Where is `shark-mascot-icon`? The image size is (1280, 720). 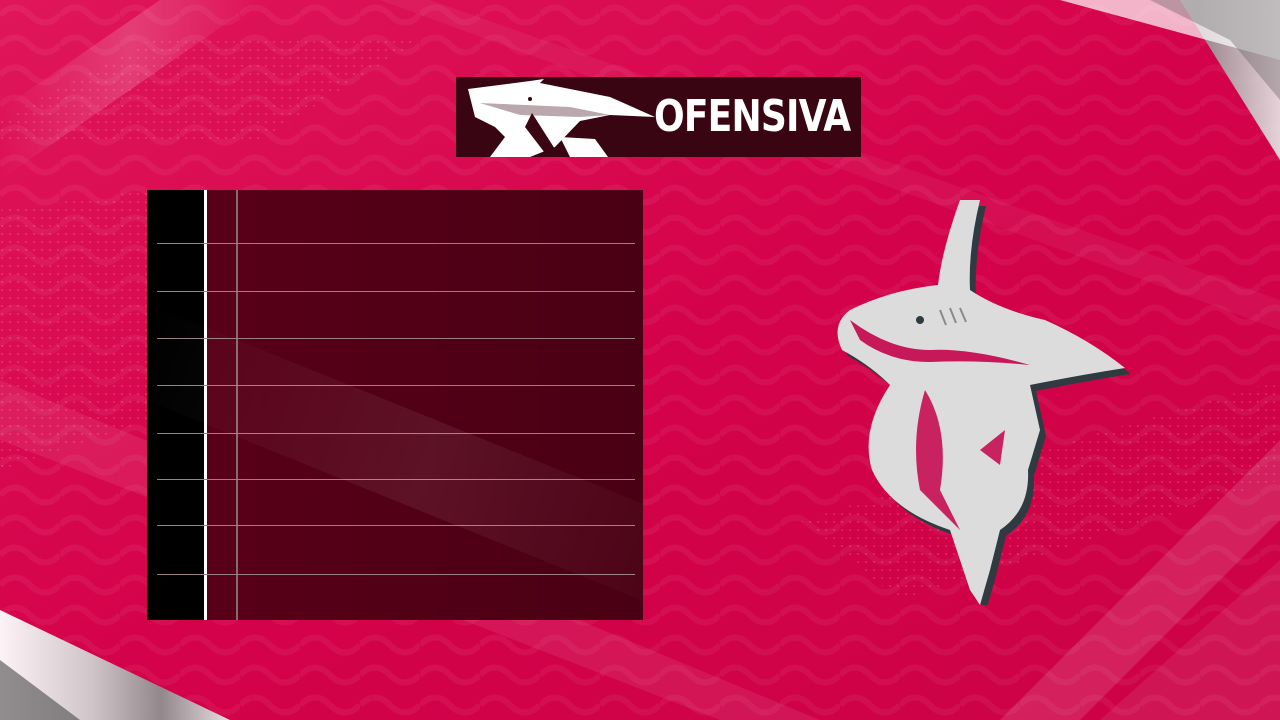 shark-mascot-icon is located at coordinates (983, 402).